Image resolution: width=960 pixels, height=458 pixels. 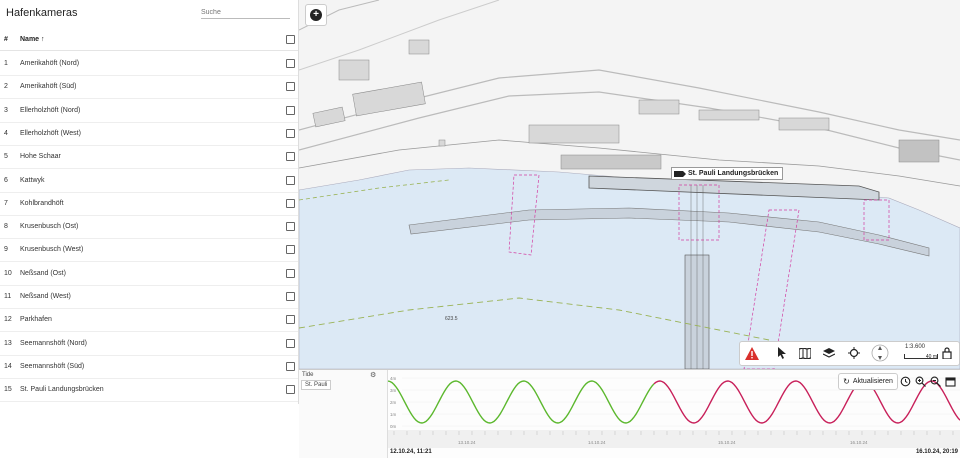 I want to click on scale-bar: 40 m, so click(x=921, y=357).